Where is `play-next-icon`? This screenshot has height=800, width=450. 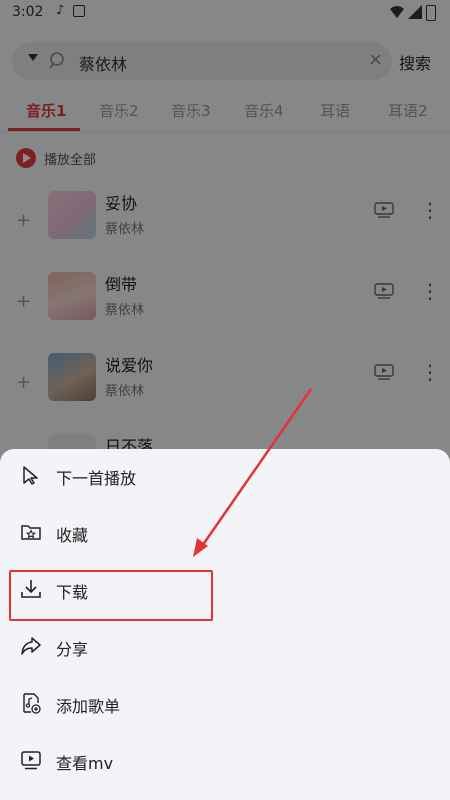 play-next-icon is located at coordinates (30, 475).